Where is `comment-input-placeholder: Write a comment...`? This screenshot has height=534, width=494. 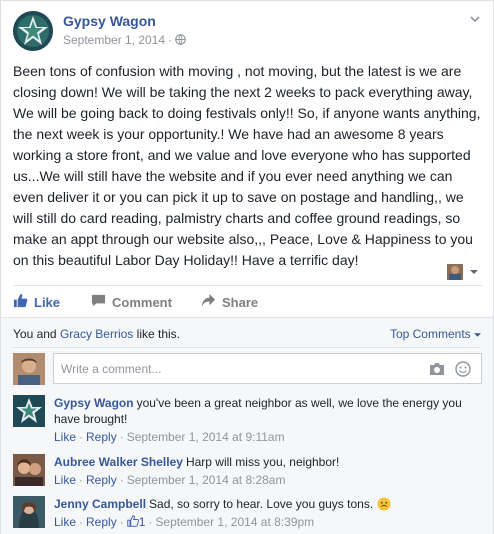 comment-input-placeholder: Write a comment... is located at coordinates (111, 369).